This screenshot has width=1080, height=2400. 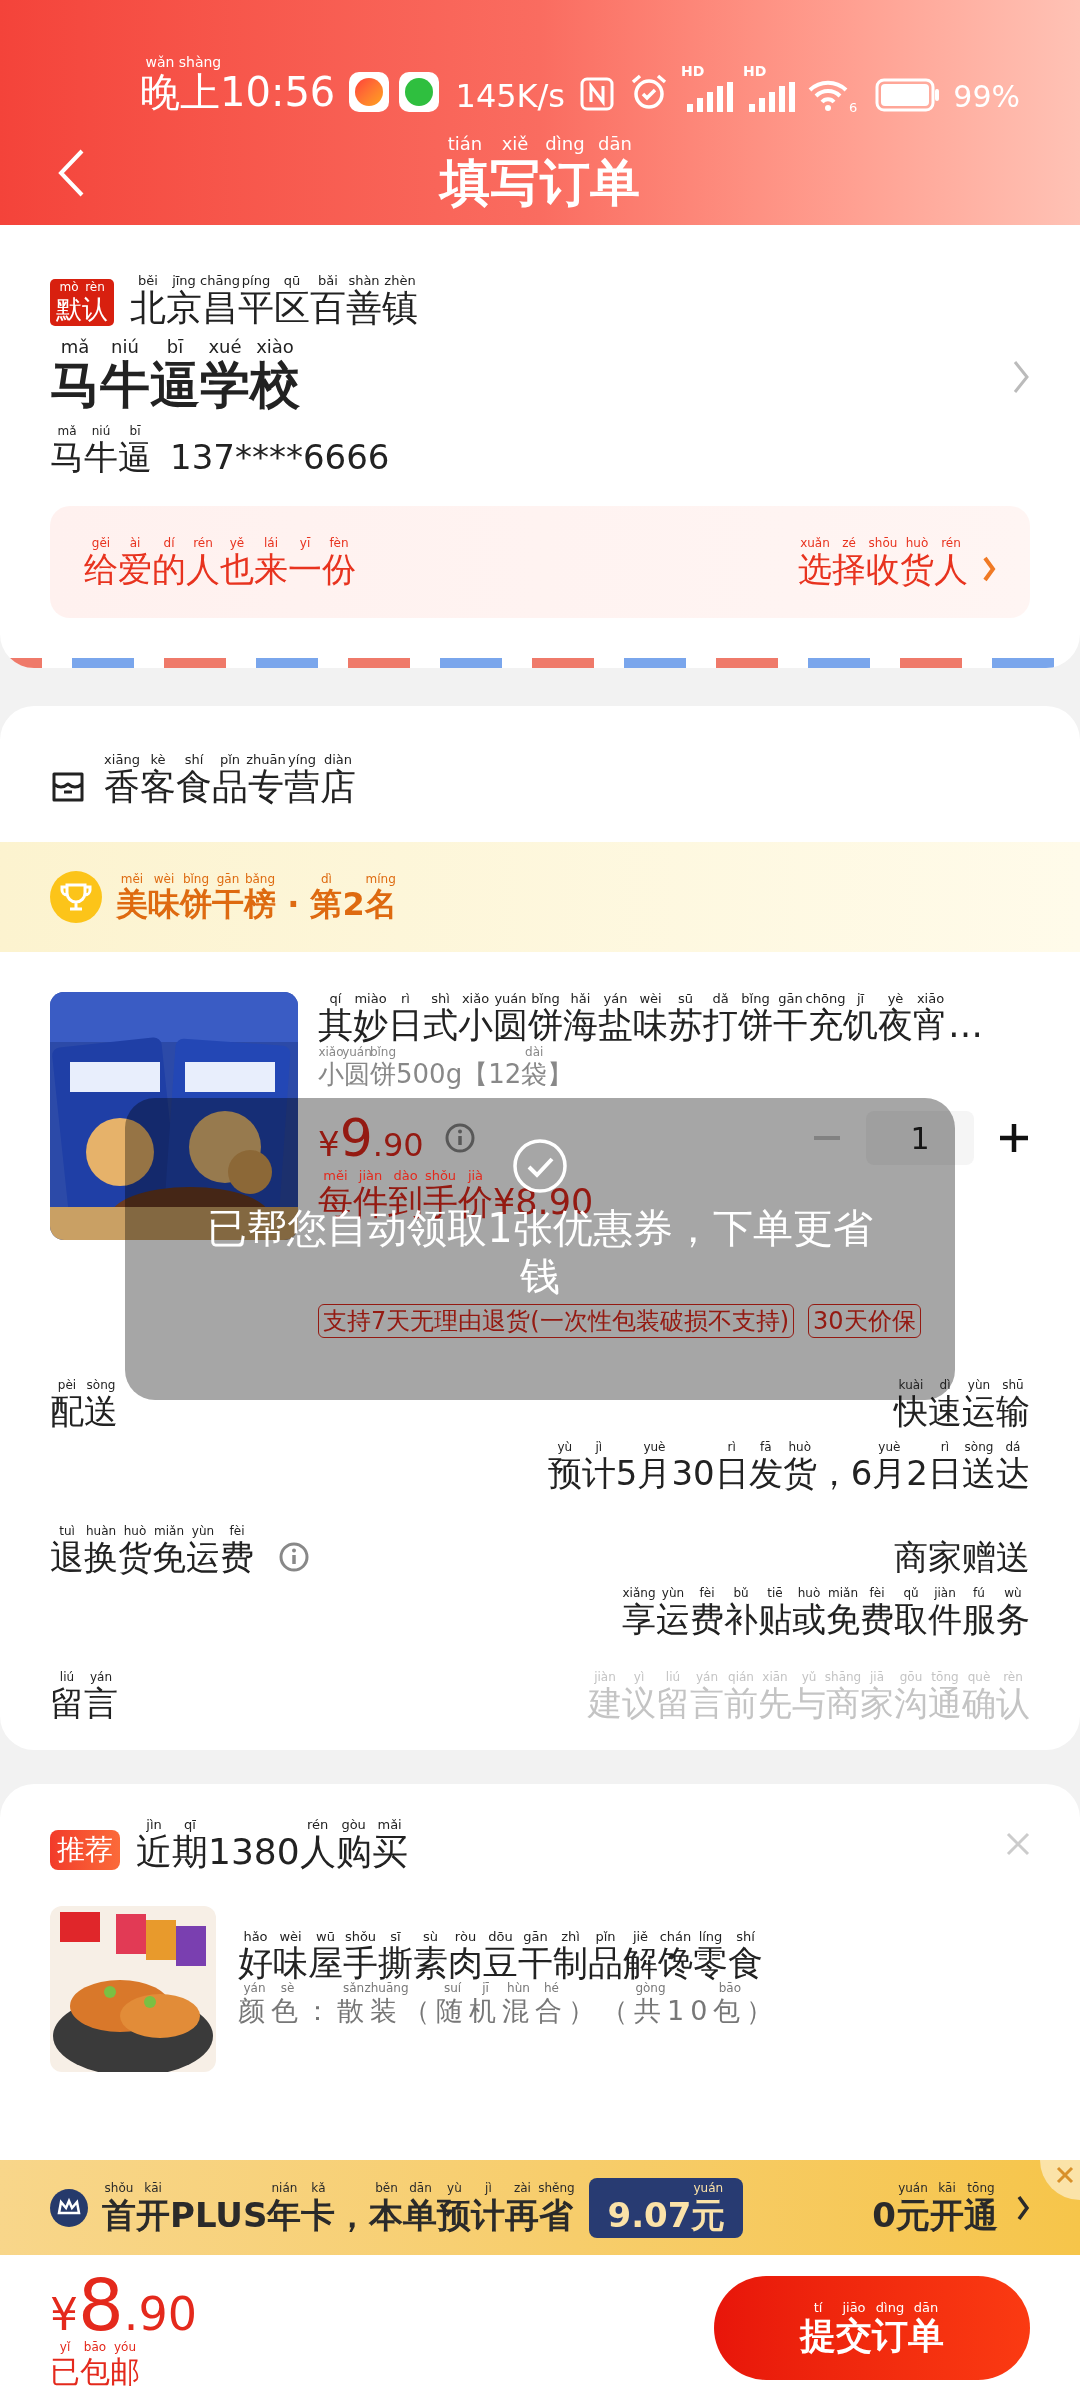 What do you see at coordinates (597, 94) in the screenshot?
I see `nfc-icon` at bounding box center [597, 94].